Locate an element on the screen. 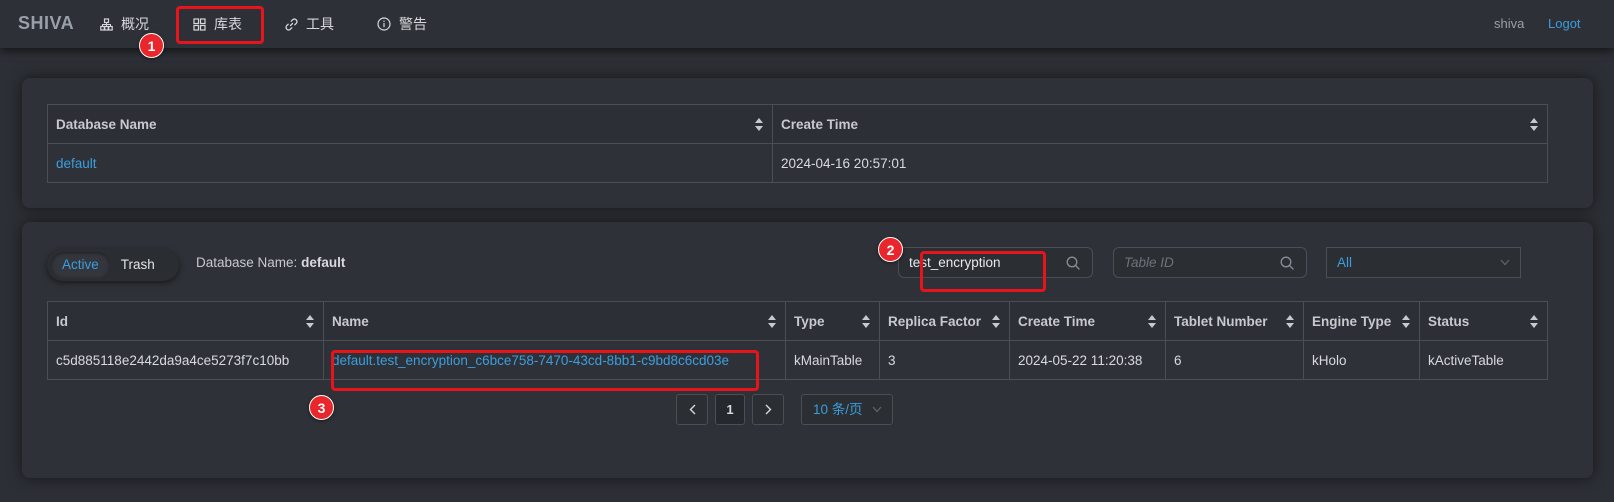 This screenshot has height=502, width=1614. column-header-database-name: Database Name is located at coordinates (410, 124).